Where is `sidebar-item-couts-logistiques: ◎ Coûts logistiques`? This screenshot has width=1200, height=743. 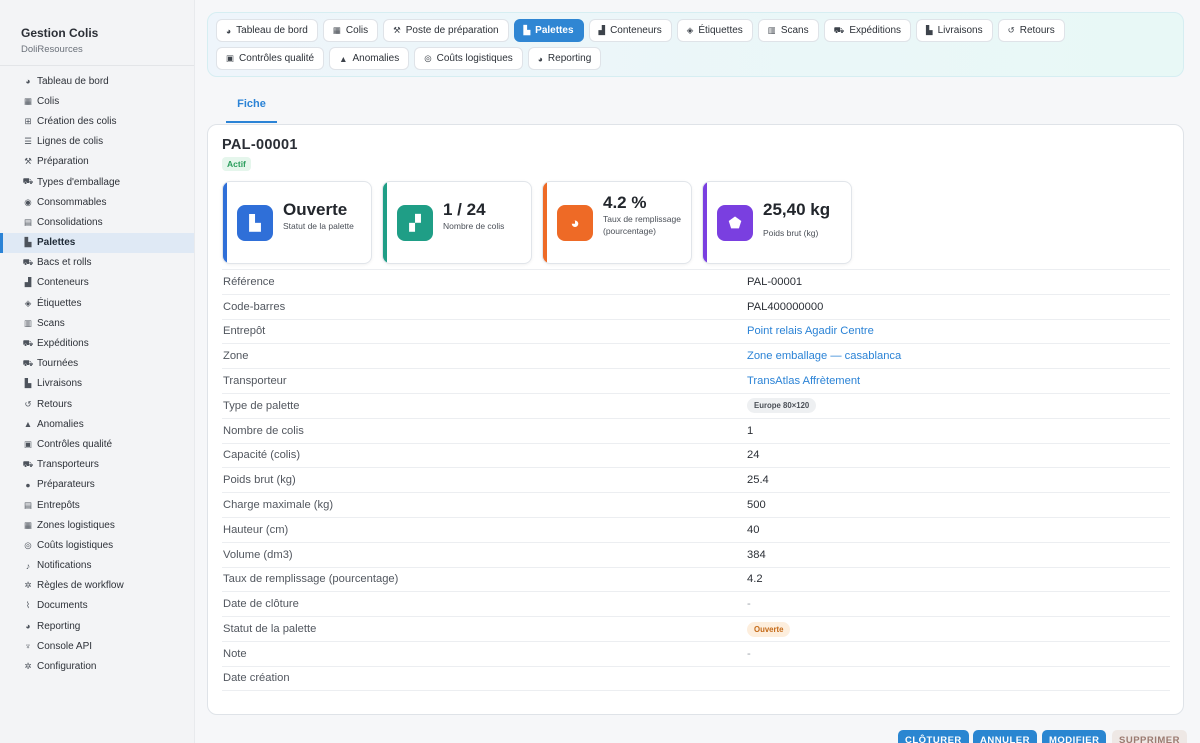
sidebar-item-couts-logistiques: ◎ Coûts logistiques is located at coordinates (97, 545).